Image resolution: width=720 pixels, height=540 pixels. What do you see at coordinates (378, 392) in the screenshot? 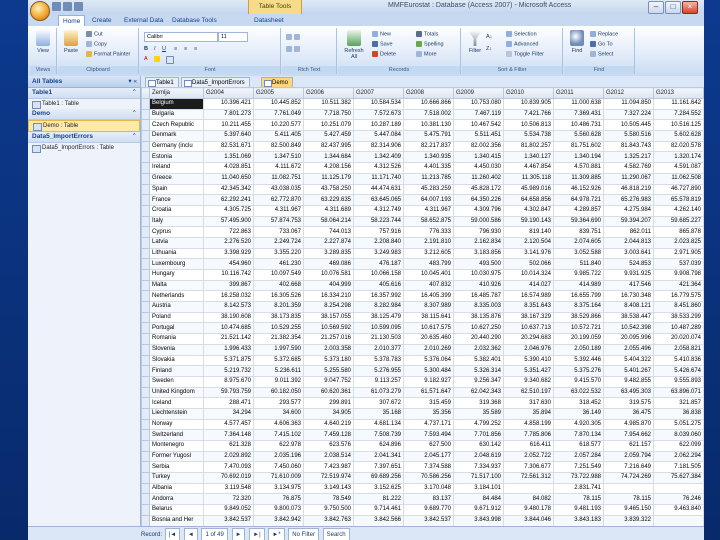
I see `population-cell: 61.073.279` at bounding box center [378, 392].